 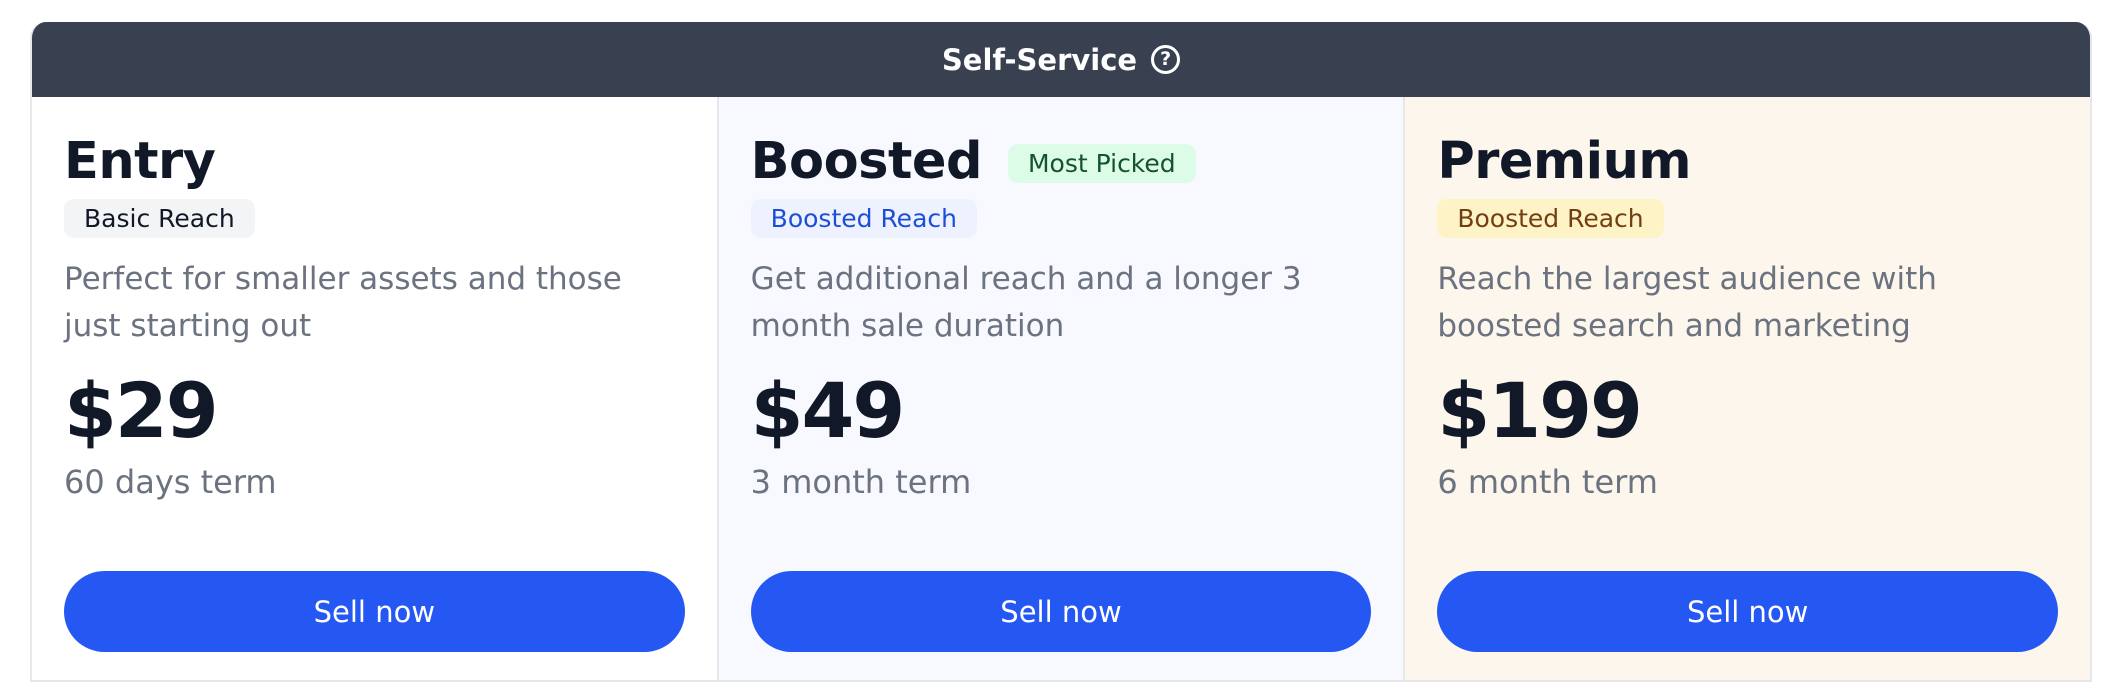 What do you see at coordinates (159, 218) in the screenshot?
I see `reach-badge: Basic Reach` at bounding box center [159, 218].